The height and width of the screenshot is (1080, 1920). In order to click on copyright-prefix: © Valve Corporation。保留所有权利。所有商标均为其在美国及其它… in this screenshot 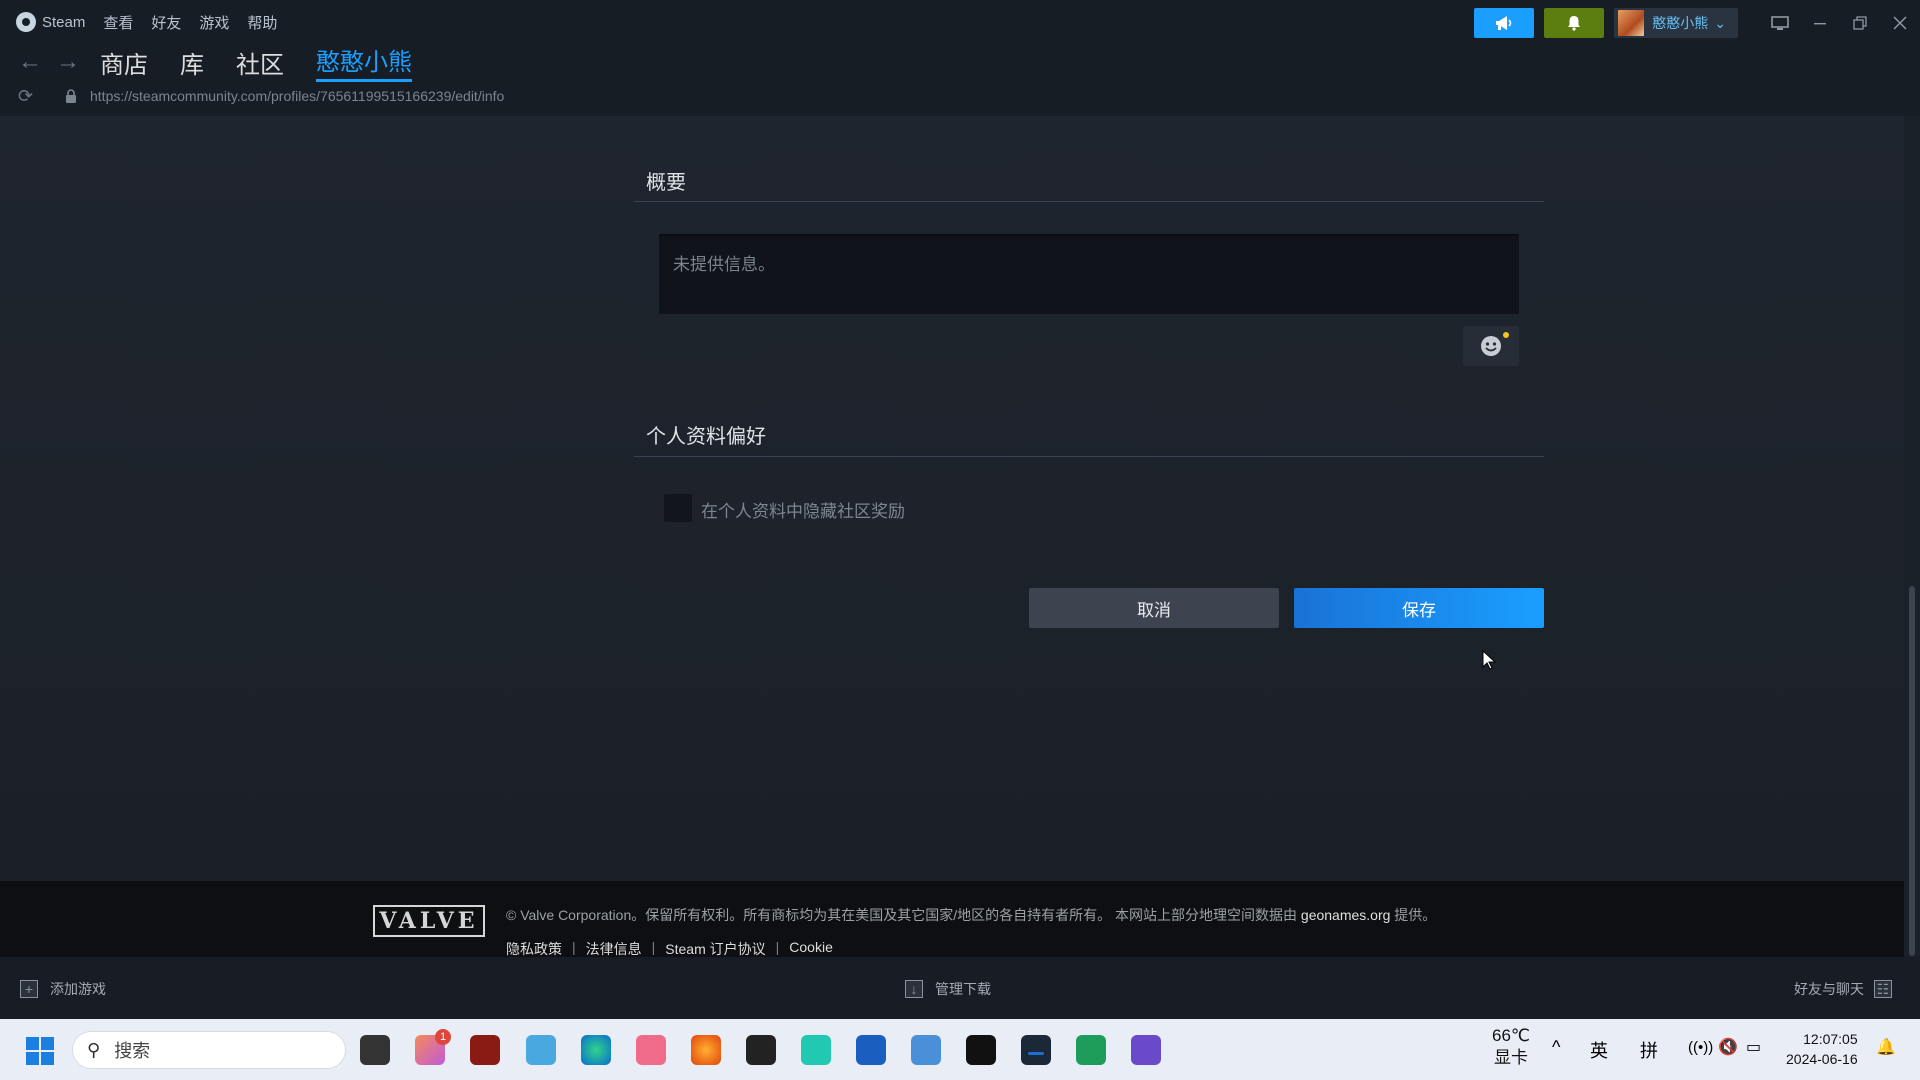, I will do `click(903, 915)`.